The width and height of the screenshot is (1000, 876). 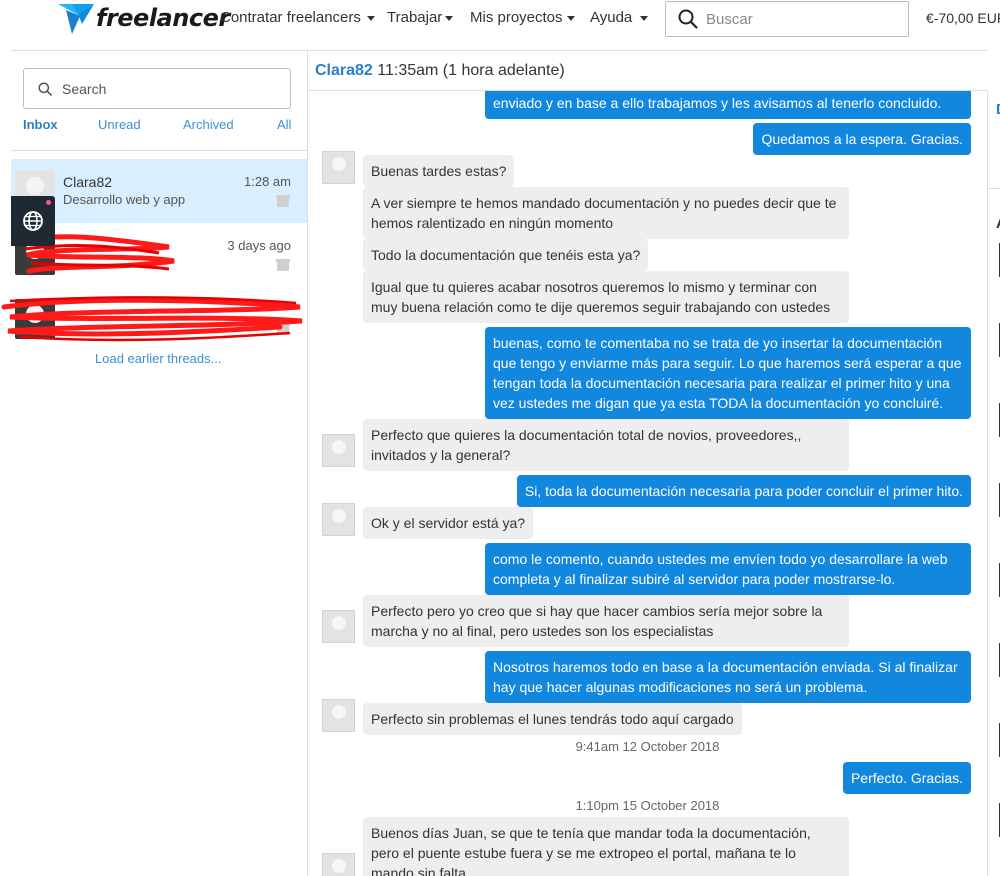 I want to click on language-button, so click(x=33, y=221).